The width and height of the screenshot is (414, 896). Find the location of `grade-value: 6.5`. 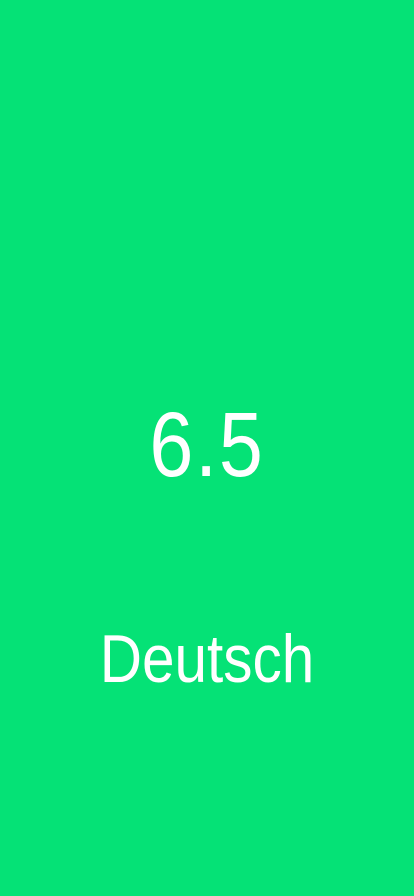

grade-value: 6.5 is located at coordinates (207, 445).